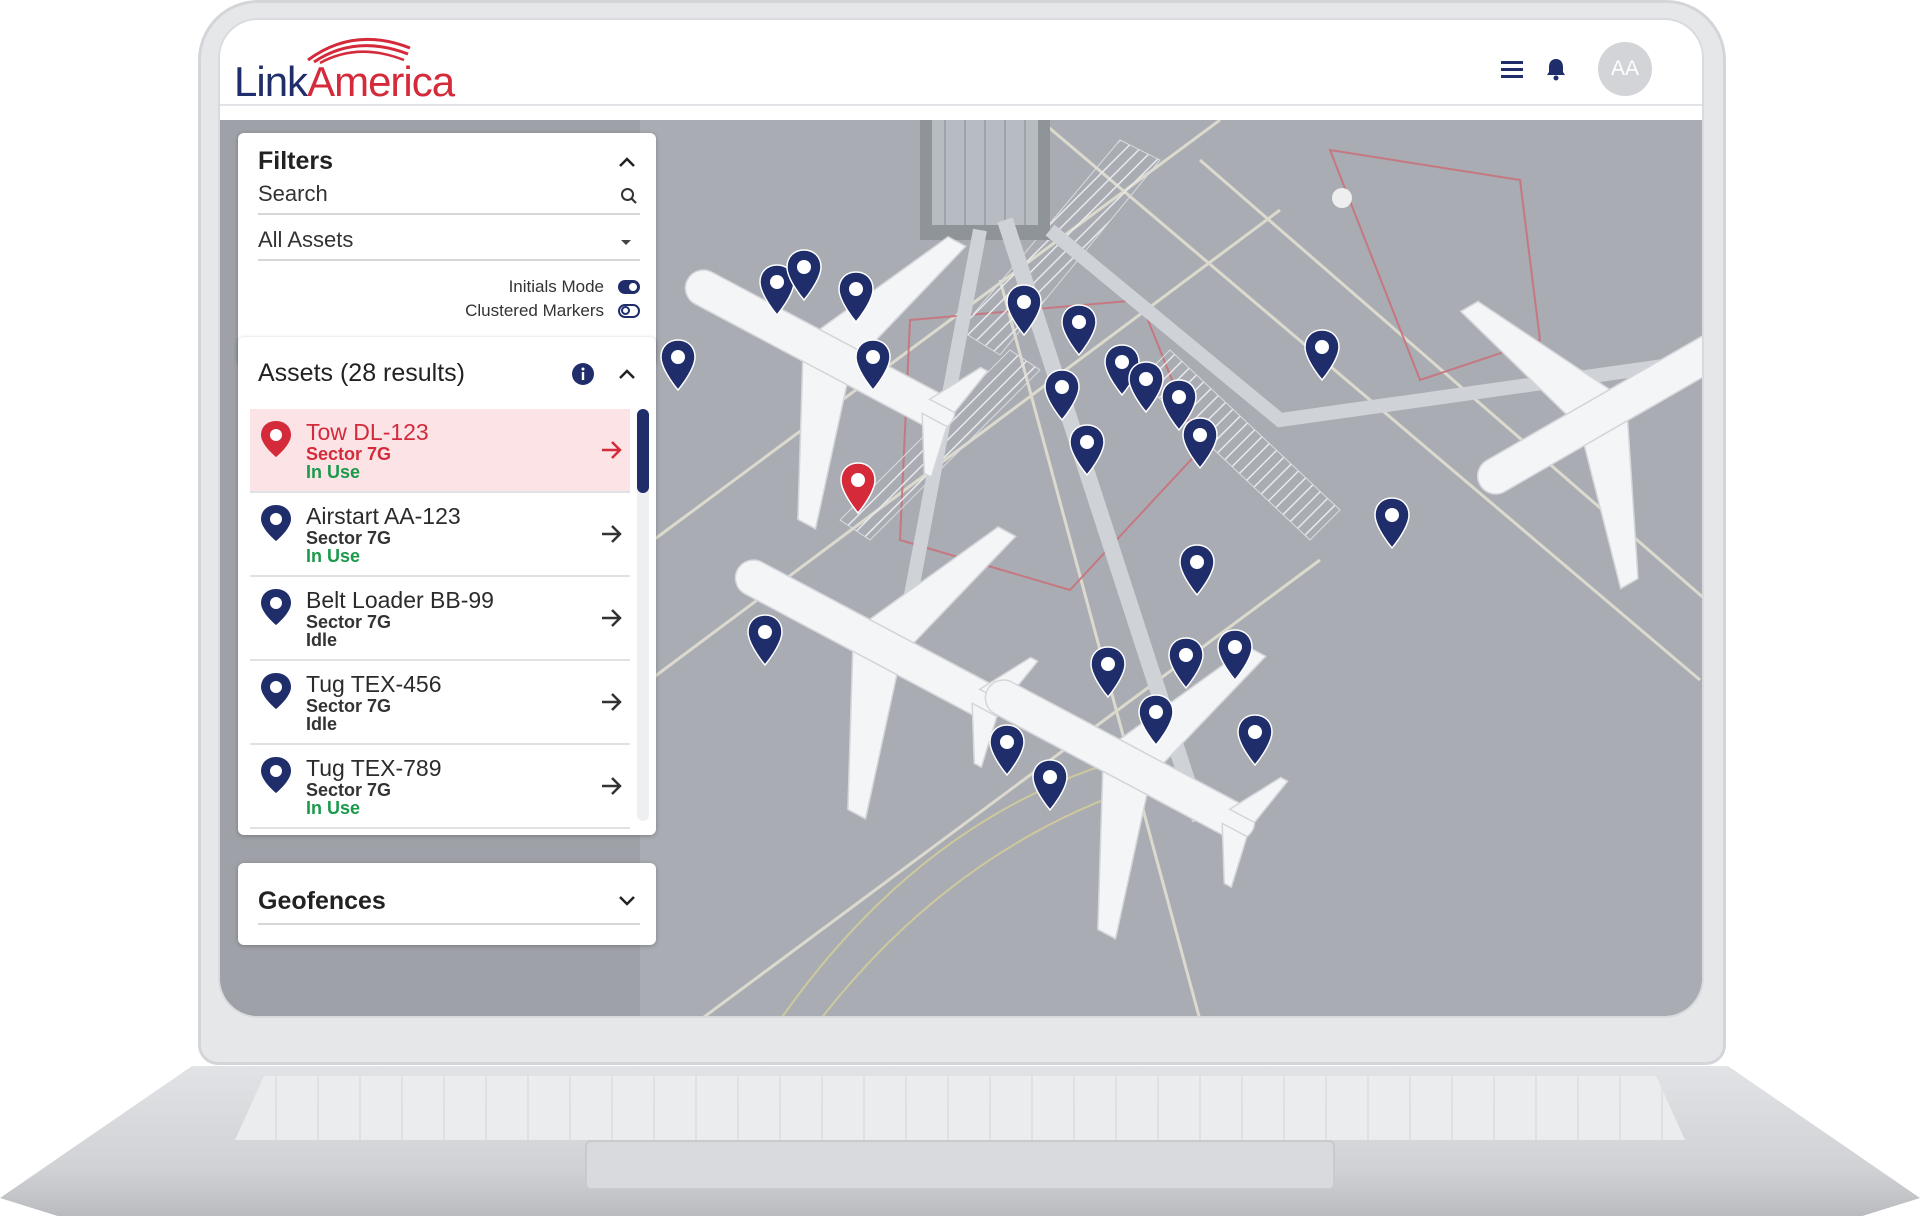  I want to click on initials-mode-label: Initials Mode, so click(556, 286).